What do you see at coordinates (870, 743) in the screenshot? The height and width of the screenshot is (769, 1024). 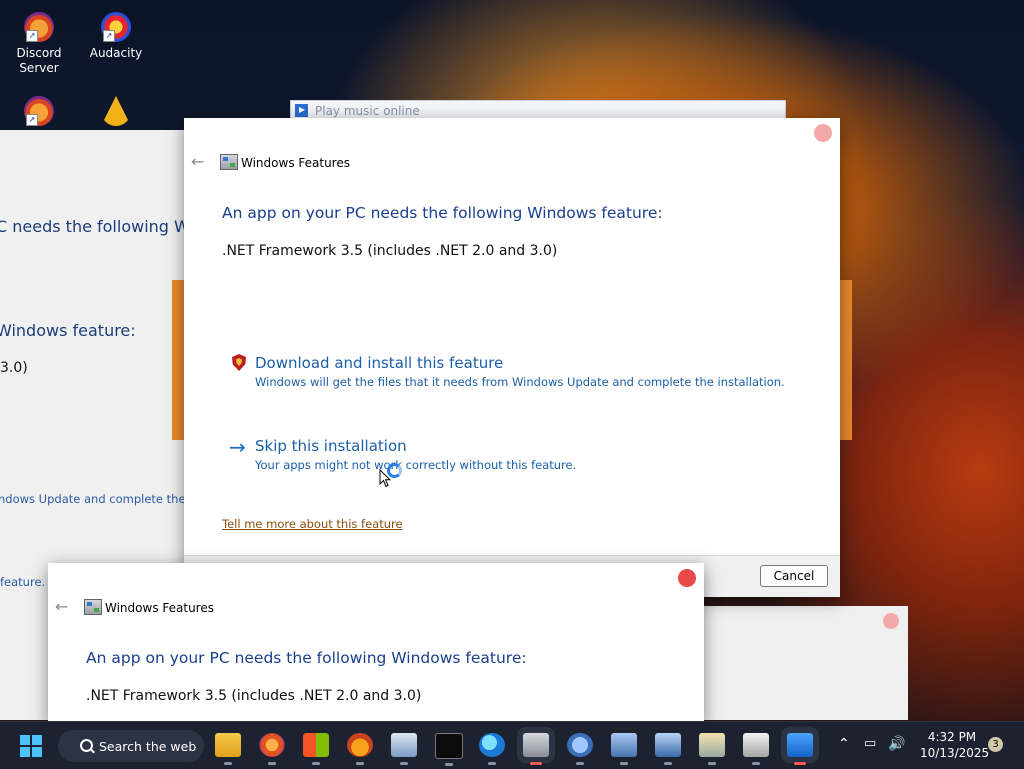 I see `network-status-icon: ▭` at bounding box center [870, 743].